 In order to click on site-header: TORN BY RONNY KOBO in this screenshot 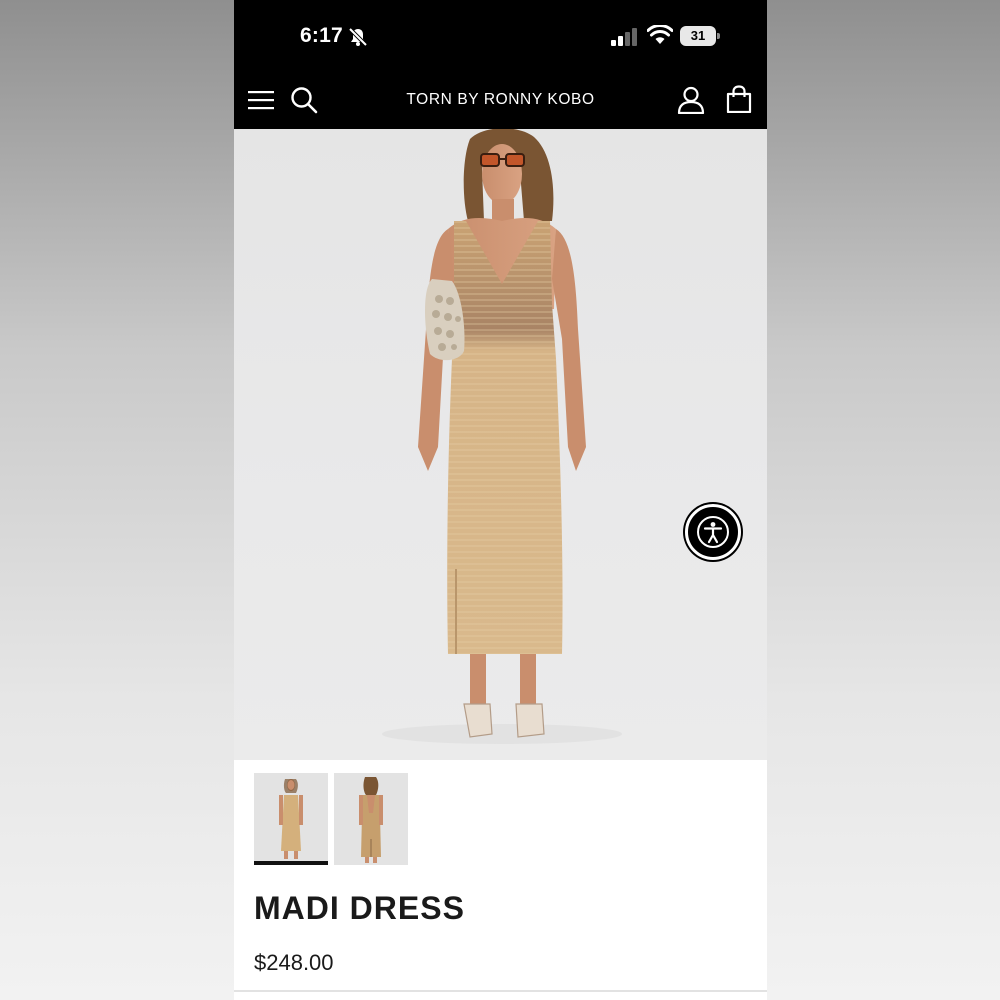, I will do `click(500, 100)`.